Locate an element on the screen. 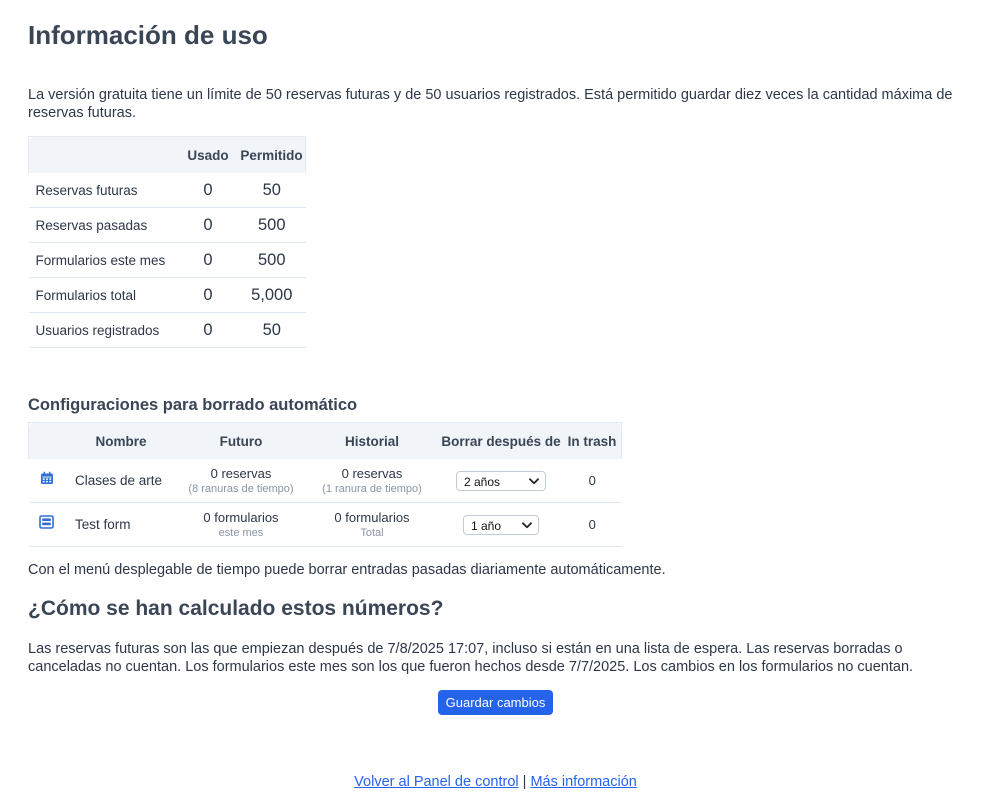  usage-row-past-bookings: Reservas pasadas 0 500 is located at coordinates (167, 225).